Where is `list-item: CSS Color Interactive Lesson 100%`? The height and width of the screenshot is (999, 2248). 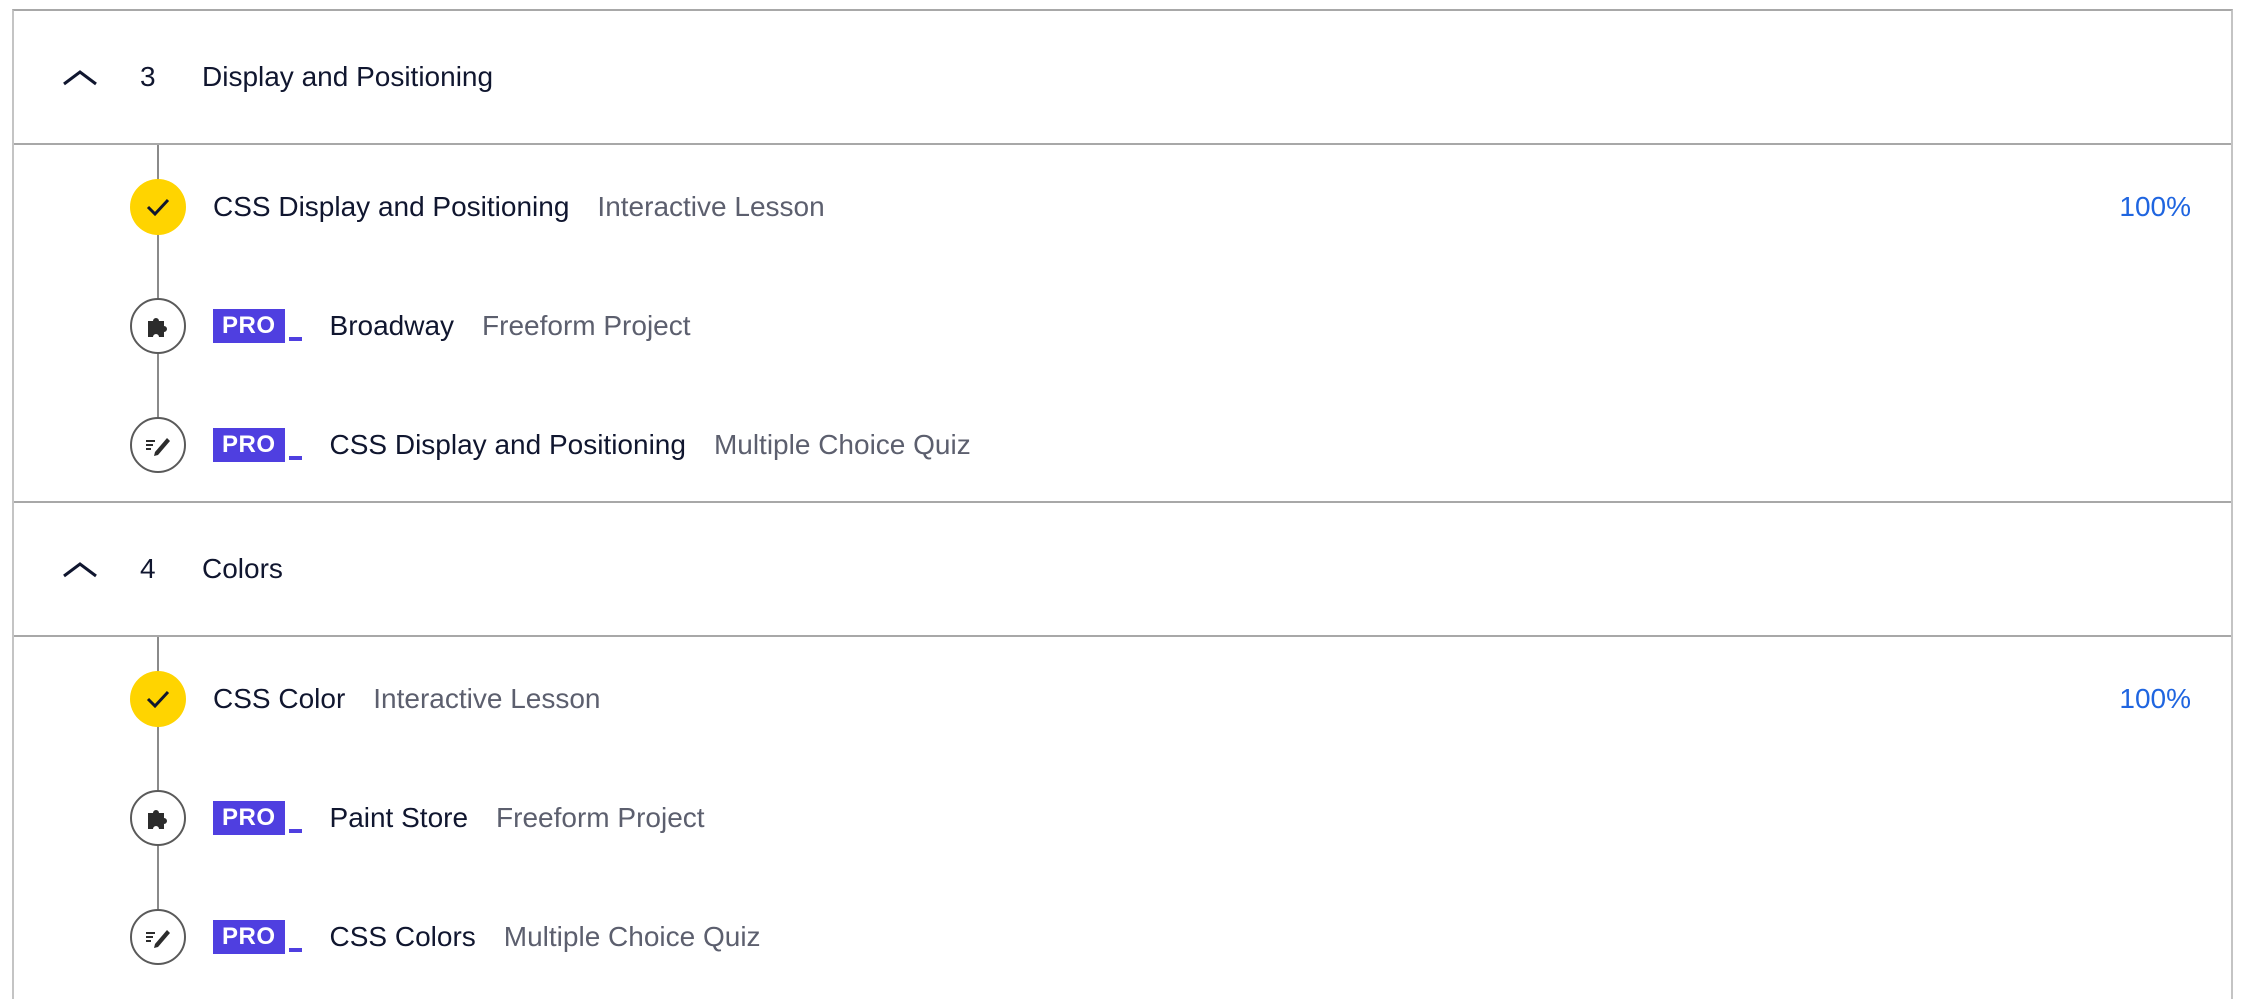 list-item: CSS Color Interactive Lesson 100% is located at coordinates (1122, 699).